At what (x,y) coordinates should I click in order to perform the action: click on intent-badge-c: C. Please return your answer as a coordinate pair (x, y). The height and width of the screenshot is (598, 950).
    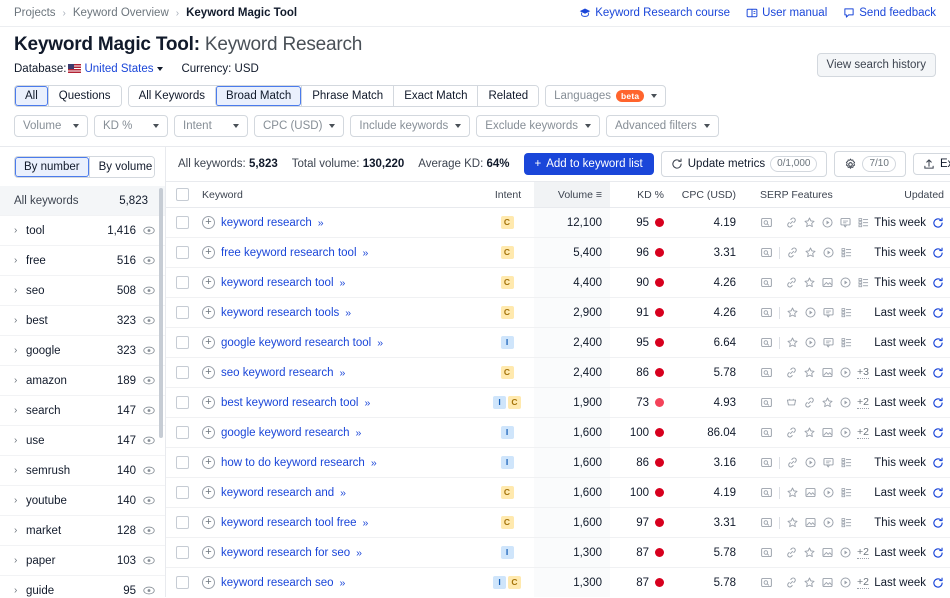
    Looking at the image, I should click on (507, 492).